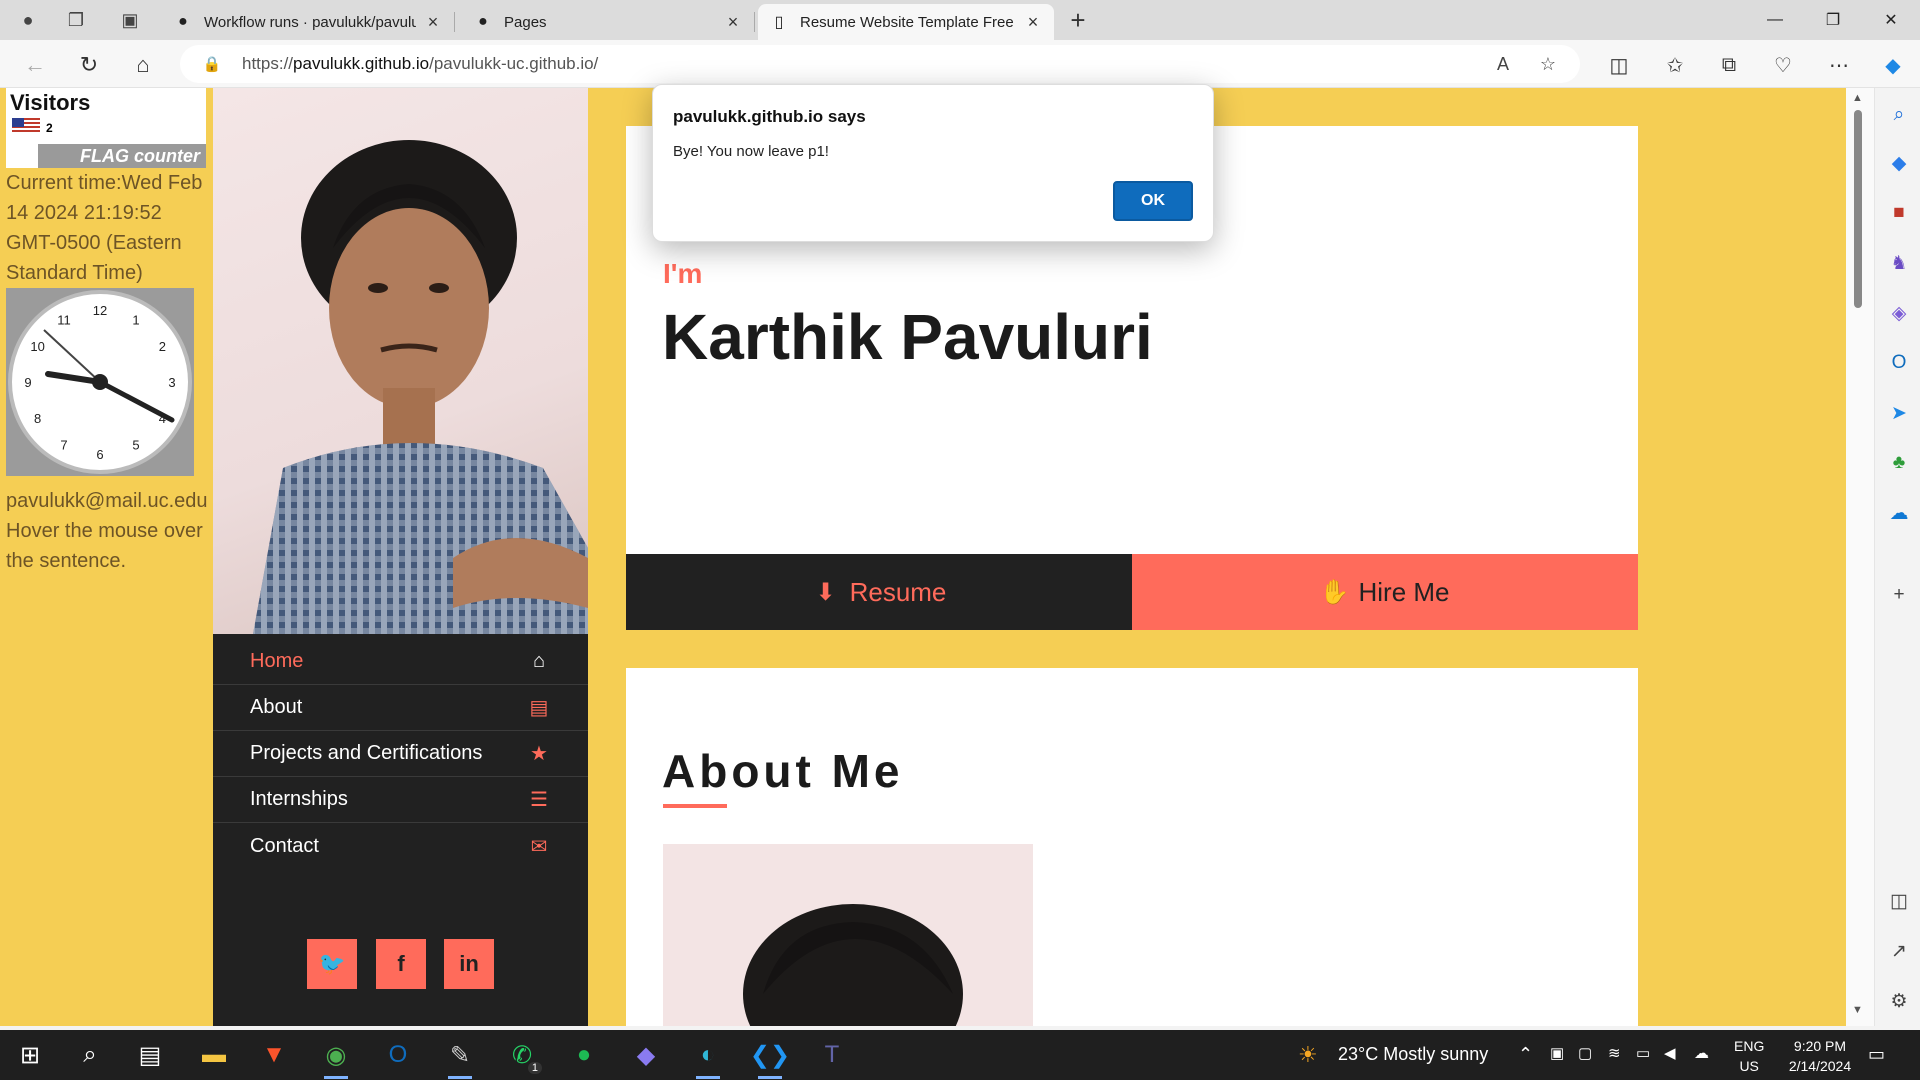 This screenshot has height=1080, width=1920. What do you see at coordinates (1775, 20) in the screenshot?
I see `minimize-icon: —` at bounding box center [1775, 20].